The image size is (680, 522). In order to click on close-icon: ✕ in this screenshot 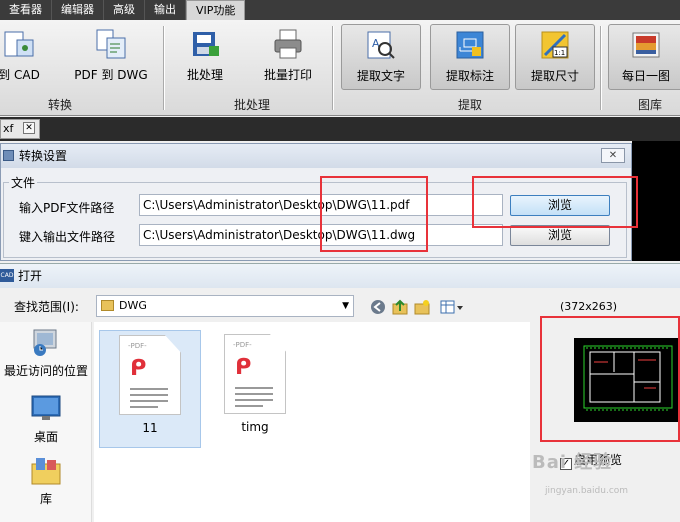, I will do `click(29, 128)`.